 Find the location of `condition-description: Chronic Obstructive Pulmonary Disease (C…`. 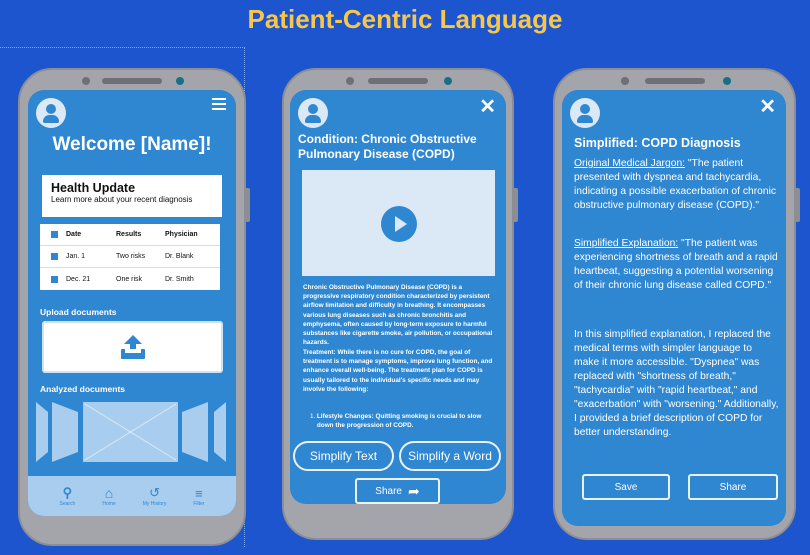

condition-description: Chronic Obstructive Pulmonary Disease (C… is located at coordinates (398, 315).